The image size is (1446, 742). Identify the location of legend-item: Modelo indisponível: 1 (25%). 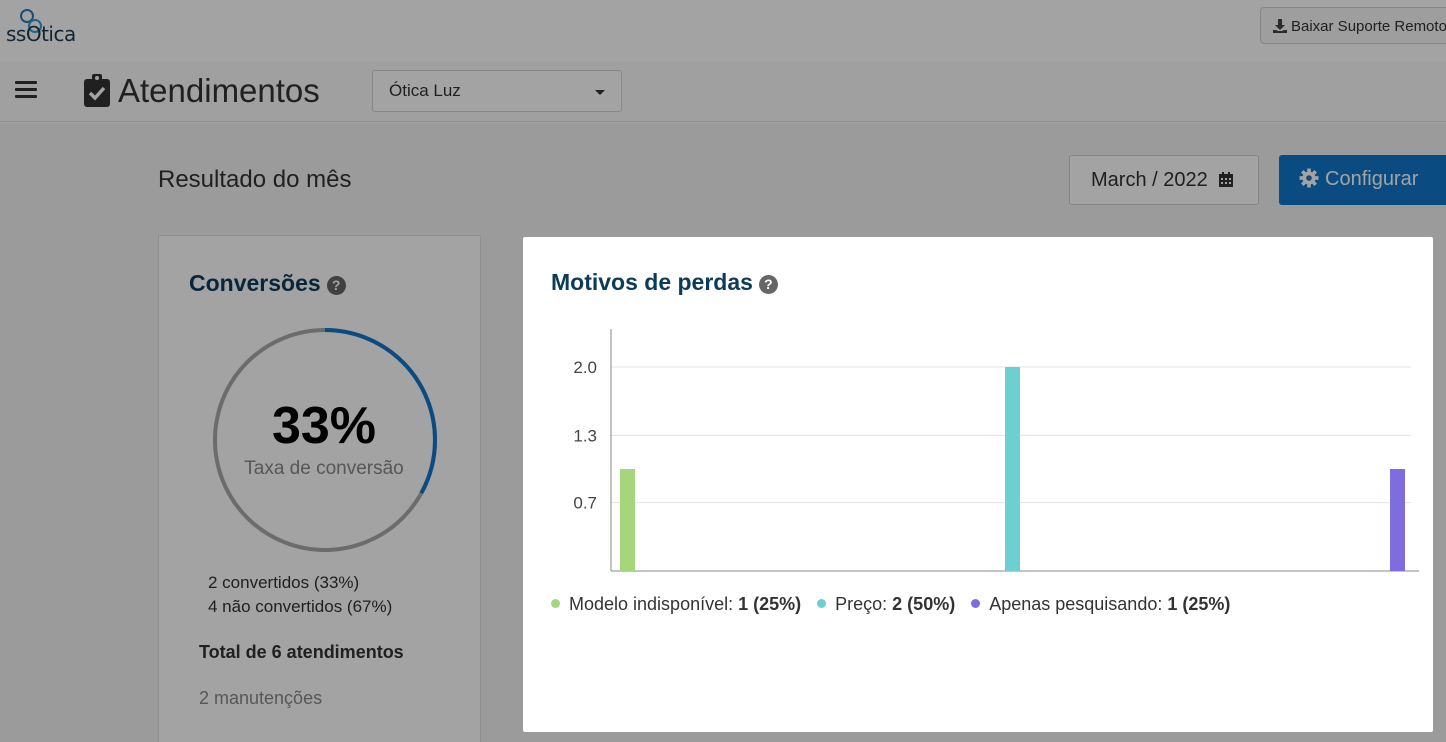
(676, 604).